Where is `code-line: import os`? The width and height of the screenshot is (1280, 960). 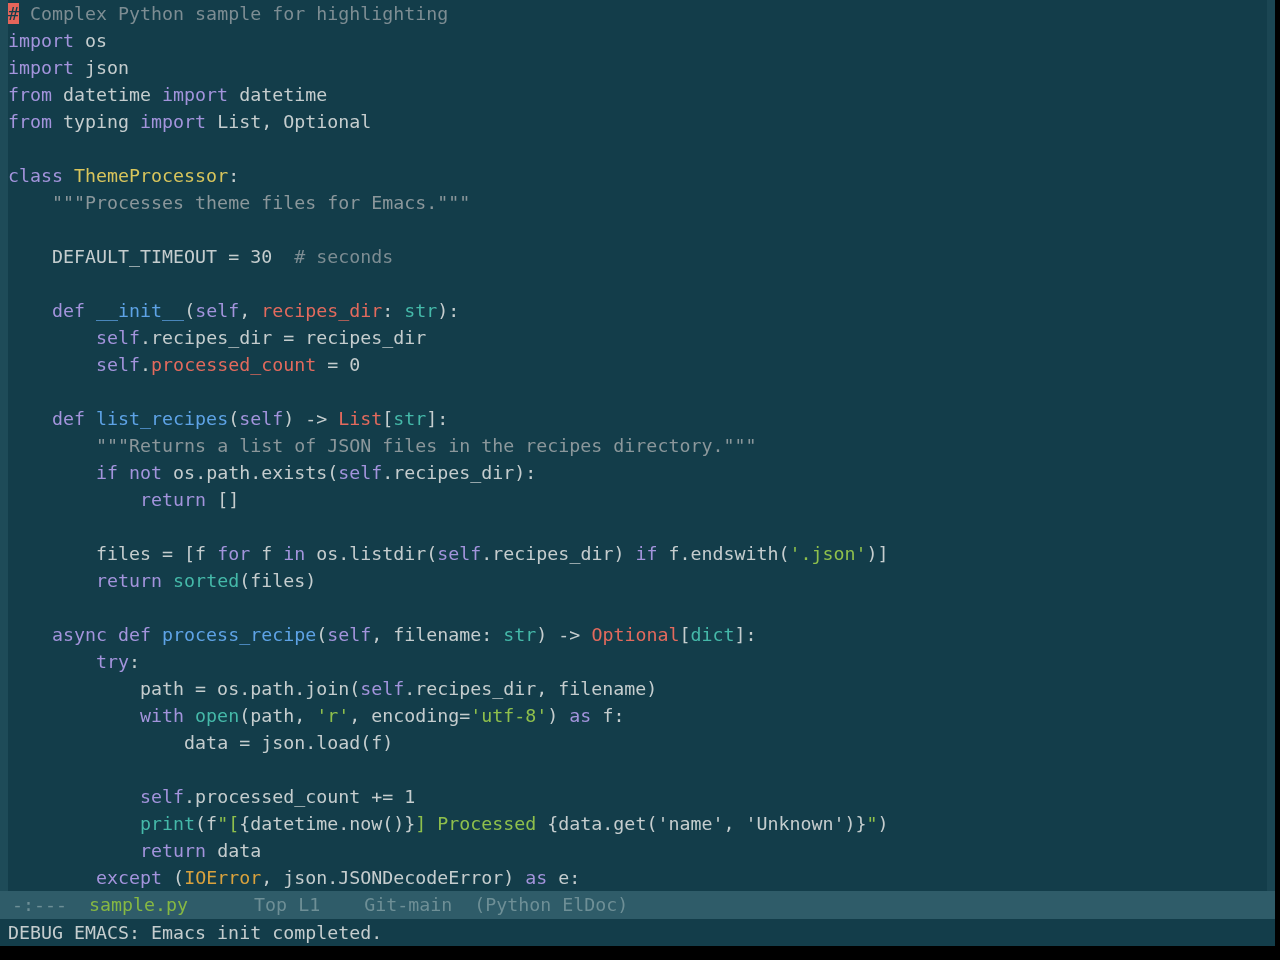
code-line: import os is located at coordinates (58, 41).